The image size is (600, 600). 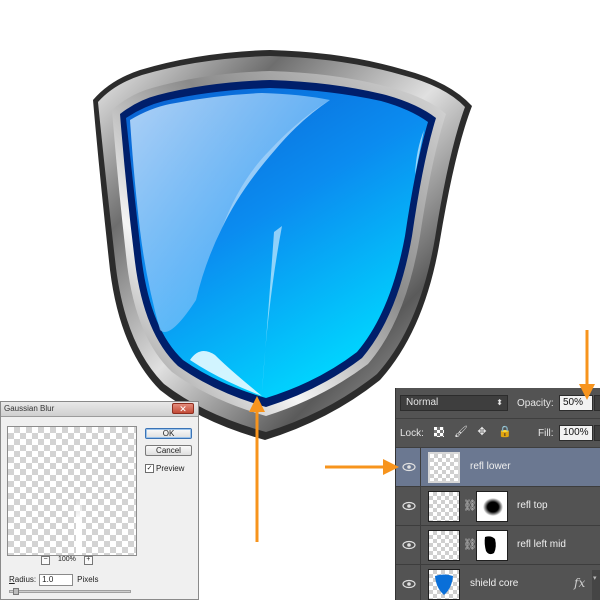 What do you see at coordinates (454, 403) in the screenshot?
I see `blend-mode-select: Normal ⬍` at bounding box center [454, 403].